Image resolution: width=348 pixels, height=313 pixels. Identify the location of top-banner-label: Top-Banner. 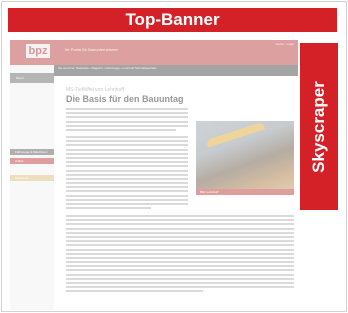
(172, 19).